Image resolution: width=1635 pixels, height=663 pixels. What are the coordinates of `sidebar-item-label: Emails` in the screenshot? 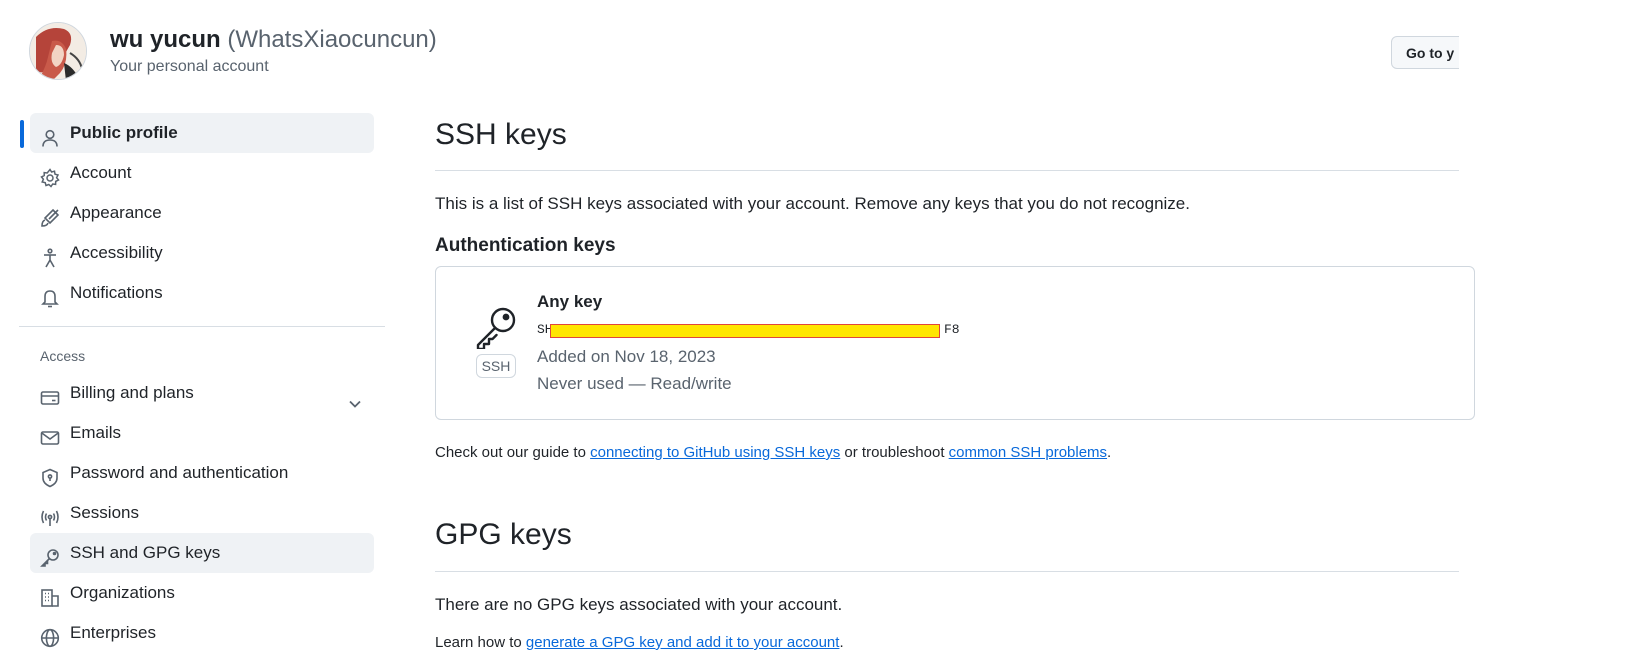 It's located at (96, 432).